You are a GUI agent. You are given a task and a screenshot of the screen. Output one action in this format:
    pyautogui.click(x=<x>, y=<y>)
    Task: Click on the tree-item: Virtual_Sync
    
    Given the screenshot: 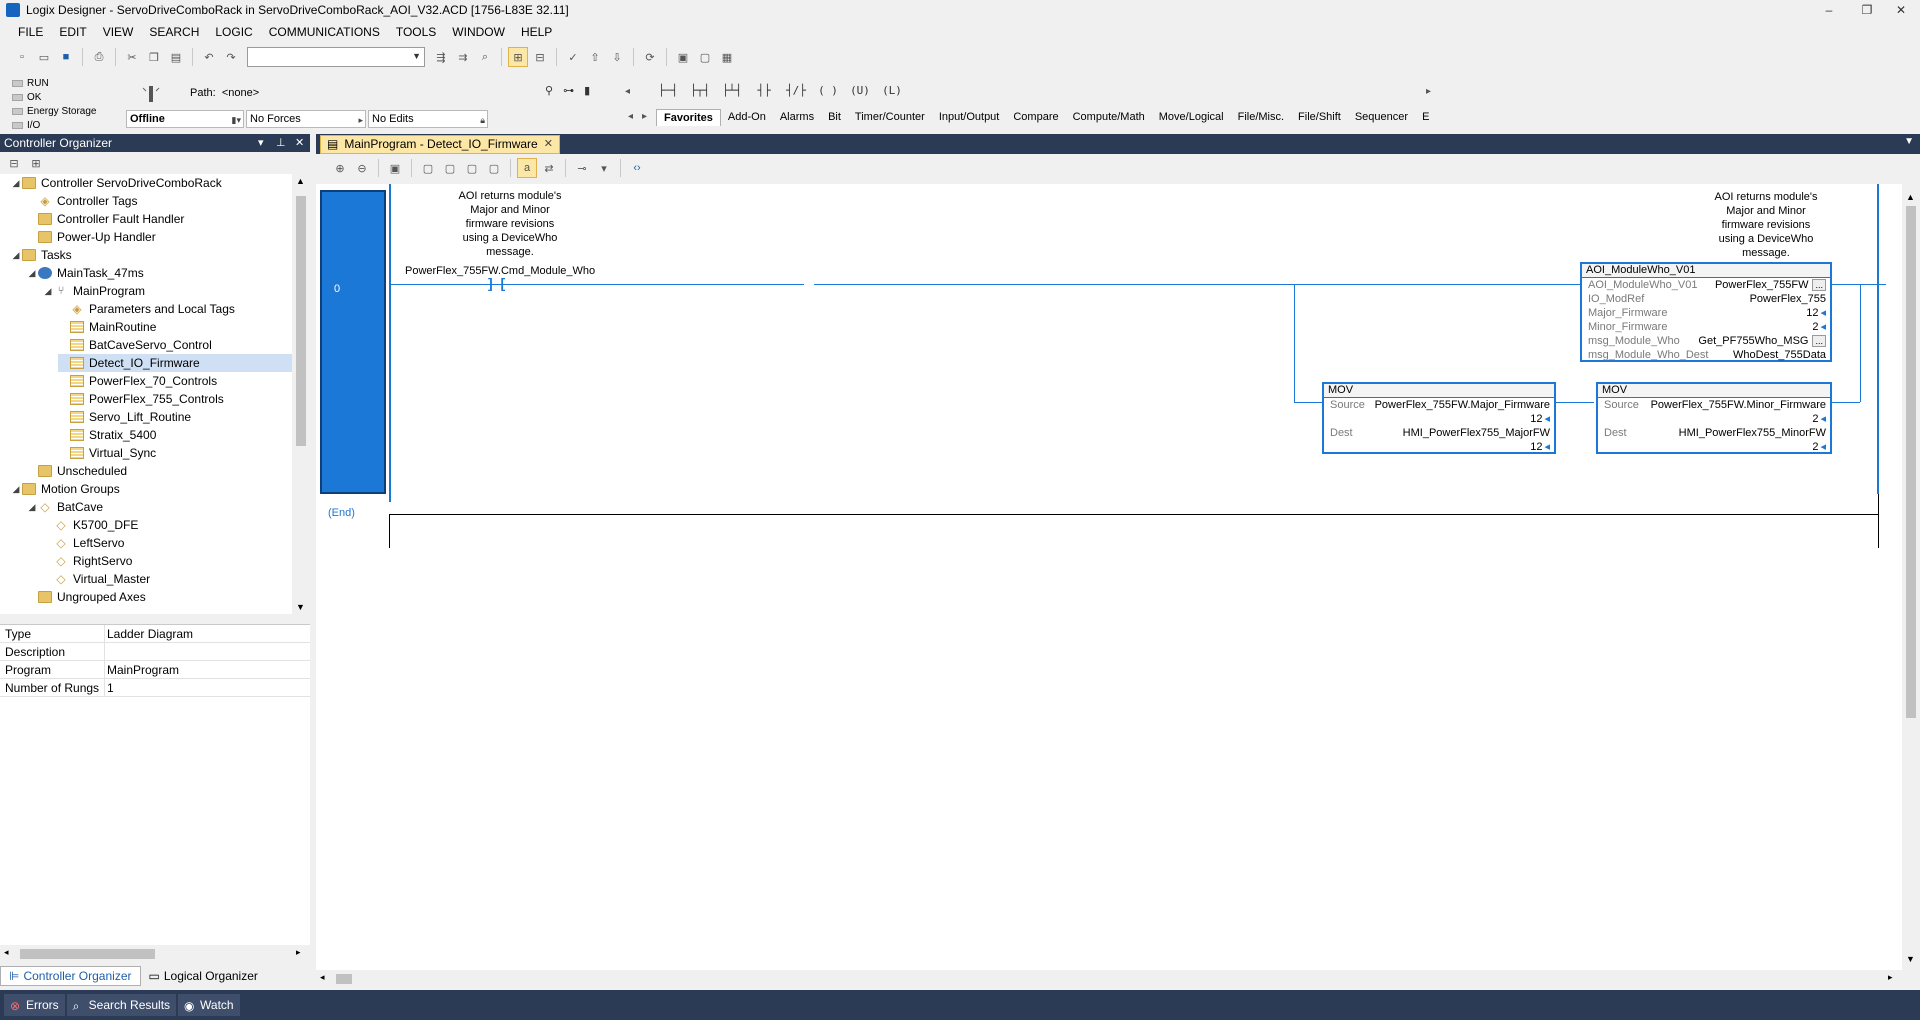 What is the action you would take?
    pyautogui.click(x=175, y=453)
    